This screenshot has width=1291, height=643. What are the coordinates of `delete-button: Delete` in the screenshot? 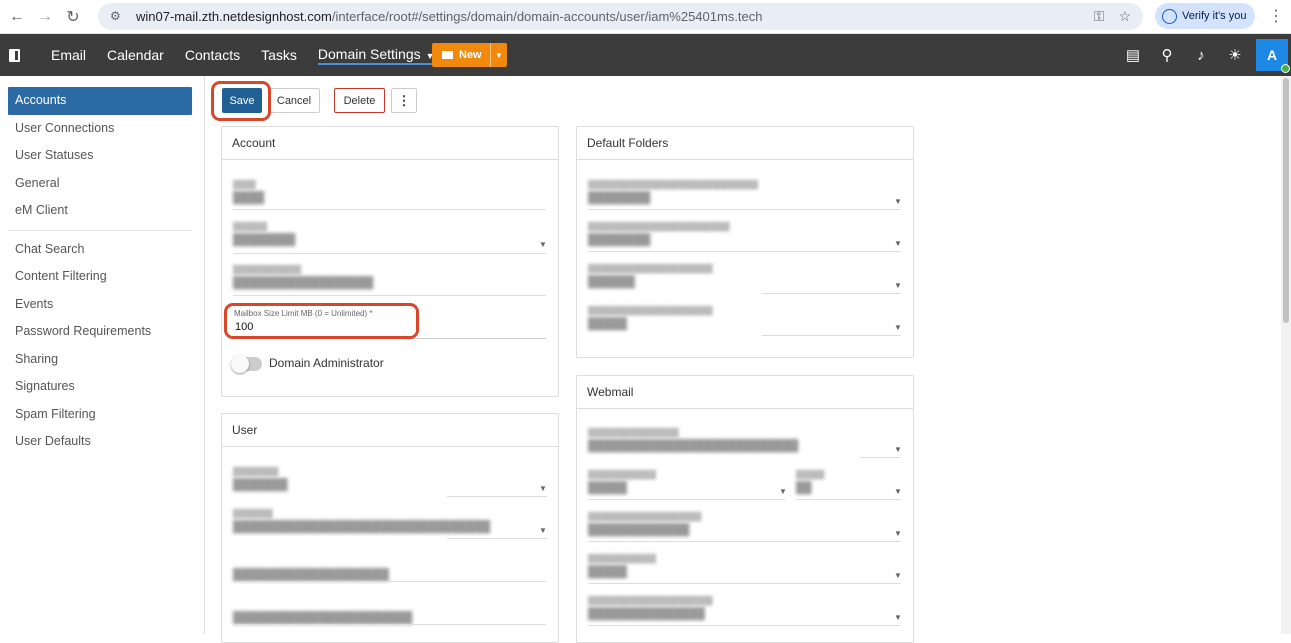 It's located at (359, 100).